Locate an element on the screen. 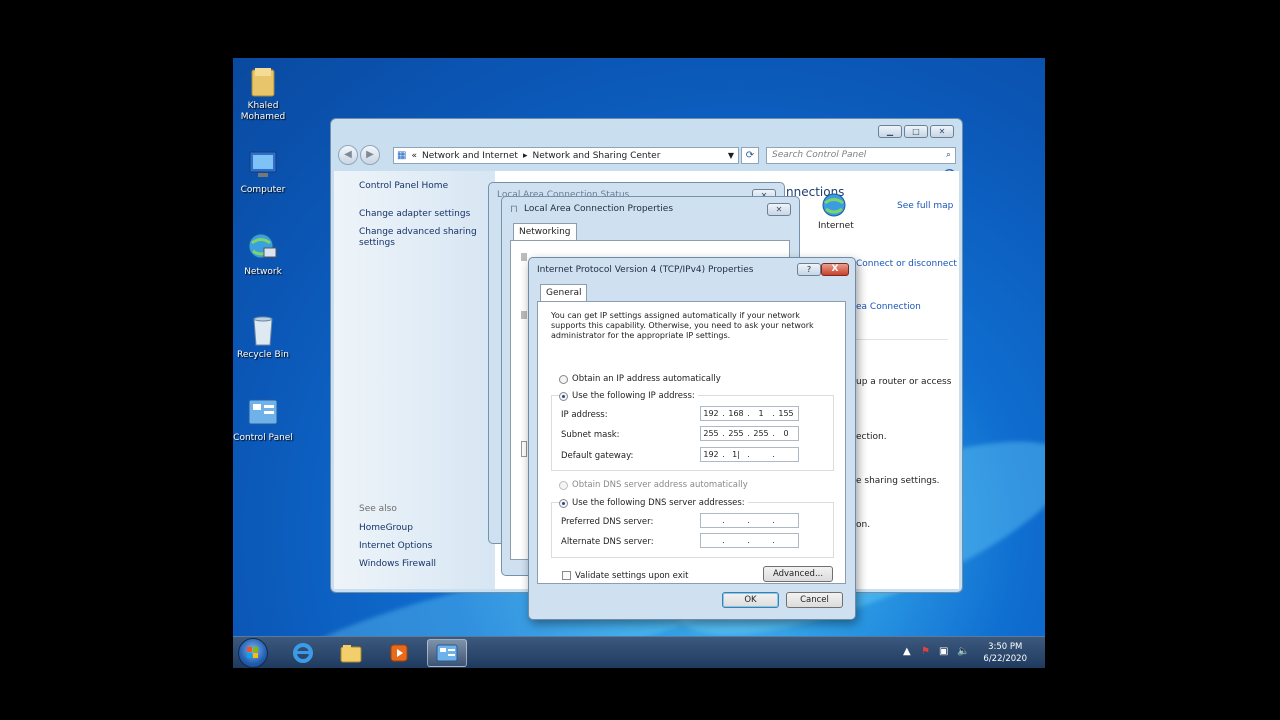 This screenshot has height=720, width=1280. clock-date: 6/22/2020 is located at coordinates (1005, 659).